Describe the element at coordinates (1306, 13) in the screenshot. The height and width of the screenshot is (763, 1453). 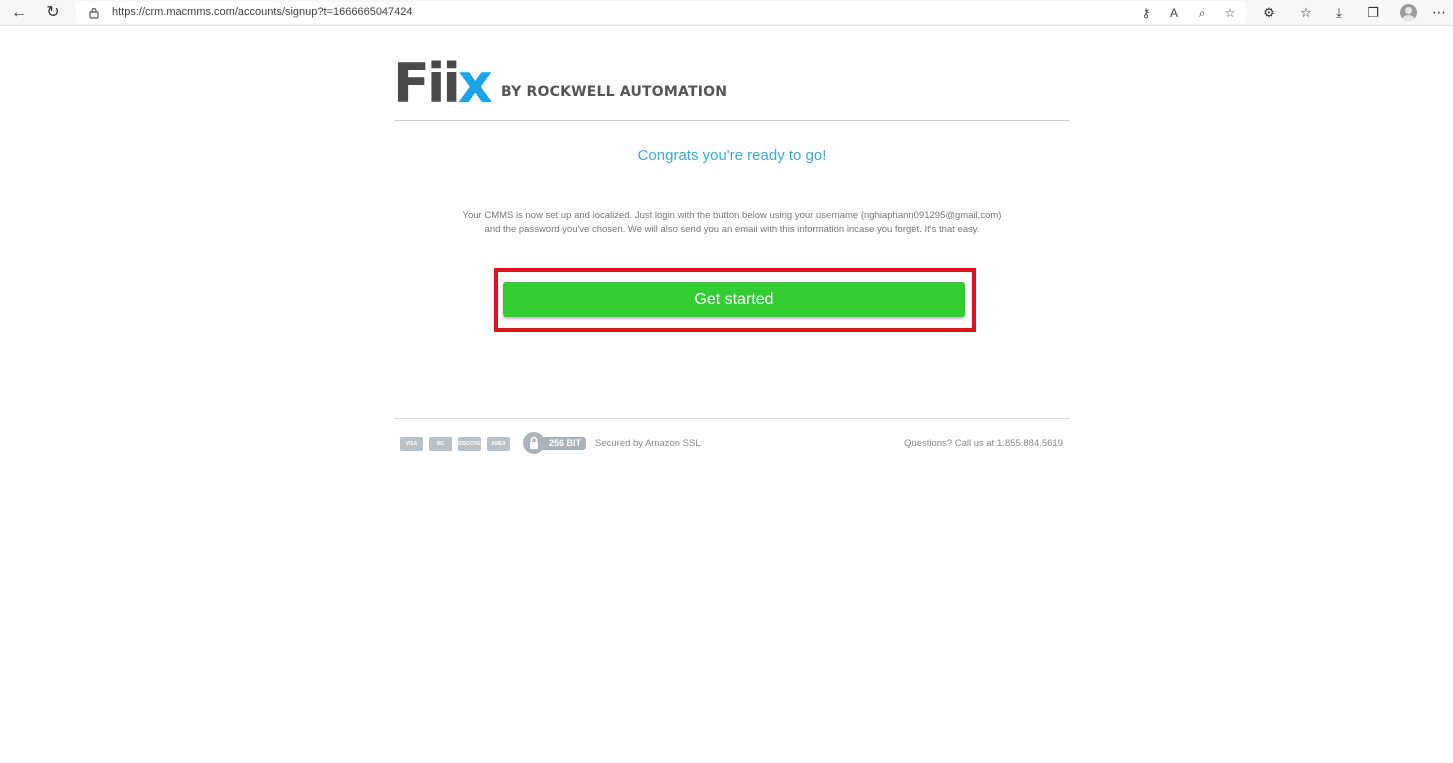
I see `favorites-icon: ☆` at that location.